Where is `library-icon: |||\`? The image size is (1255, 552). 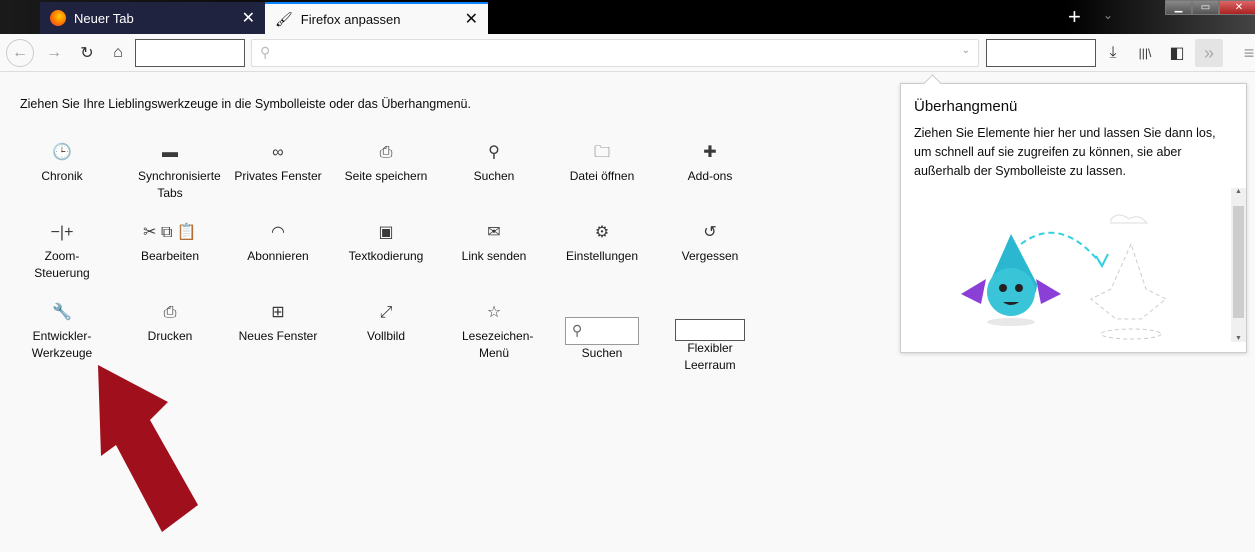 library-icon: |||\ is located at coordinates (1145, 53).